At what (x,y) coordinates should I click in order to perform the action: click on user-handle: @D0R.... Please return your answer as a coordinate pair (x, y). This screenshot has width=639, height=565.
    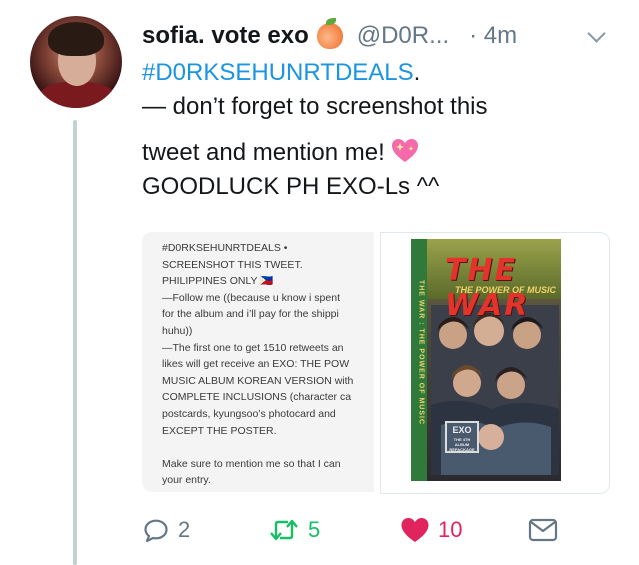
    Looking at the image, I should click on (403, 36).